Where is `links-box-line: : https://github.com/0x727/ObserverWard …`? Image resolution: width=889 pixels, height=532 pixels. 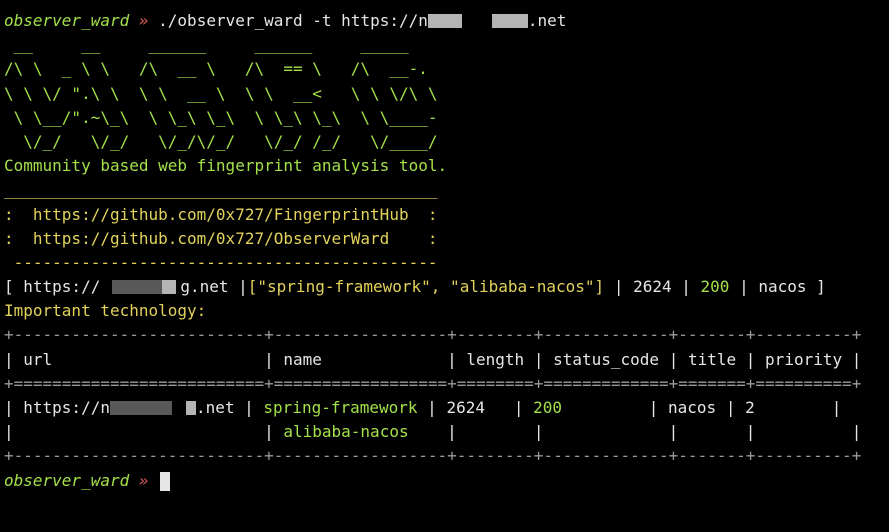
links-box-line: : https://github.com/0x727/ObserverWard … is located at coordinates (221, 238).